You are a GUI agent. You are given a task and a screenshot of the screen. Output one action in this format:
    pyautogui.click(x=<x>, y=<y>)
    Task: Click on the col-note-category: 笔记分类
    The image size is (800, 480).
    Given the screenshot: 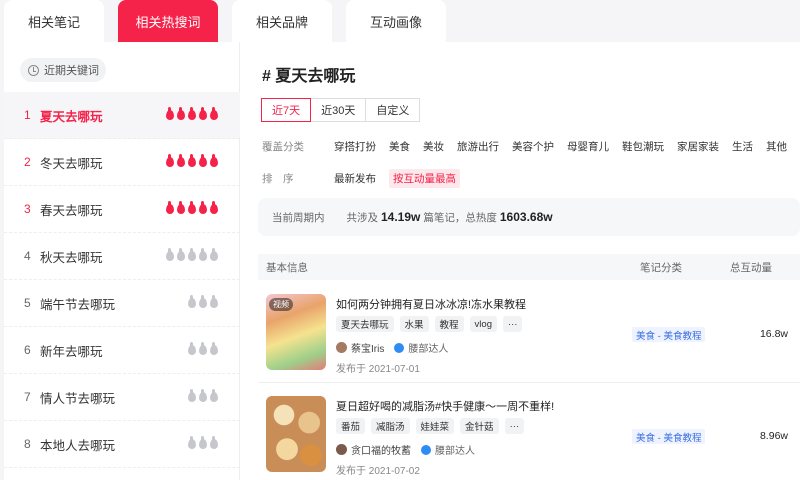 What is the action you would take?
    pyautogui.click(x=661, y=267)
    